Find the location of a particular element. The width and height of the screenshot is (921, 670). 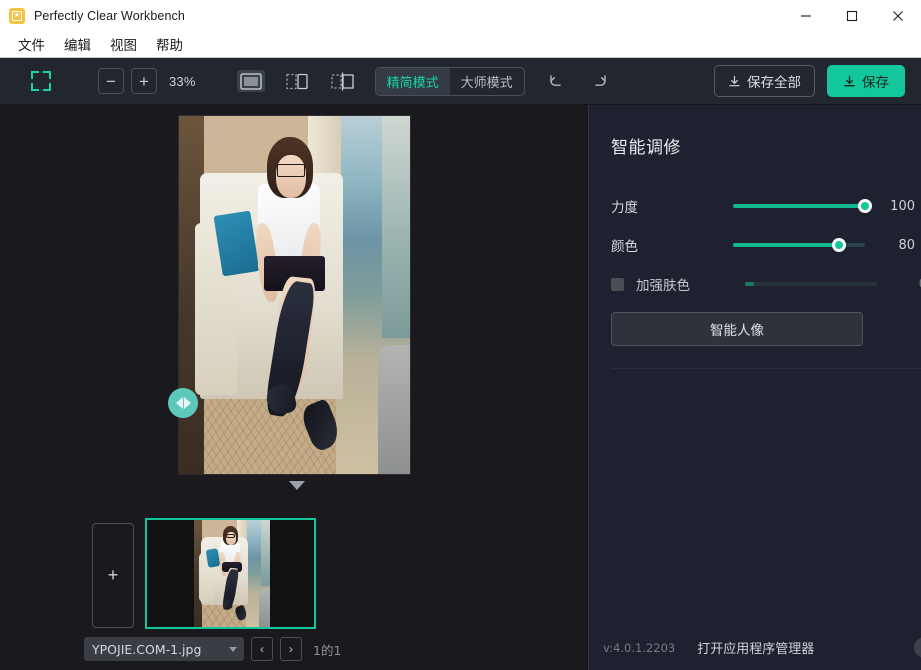

undo-icon is located at coordinates (556, 81).